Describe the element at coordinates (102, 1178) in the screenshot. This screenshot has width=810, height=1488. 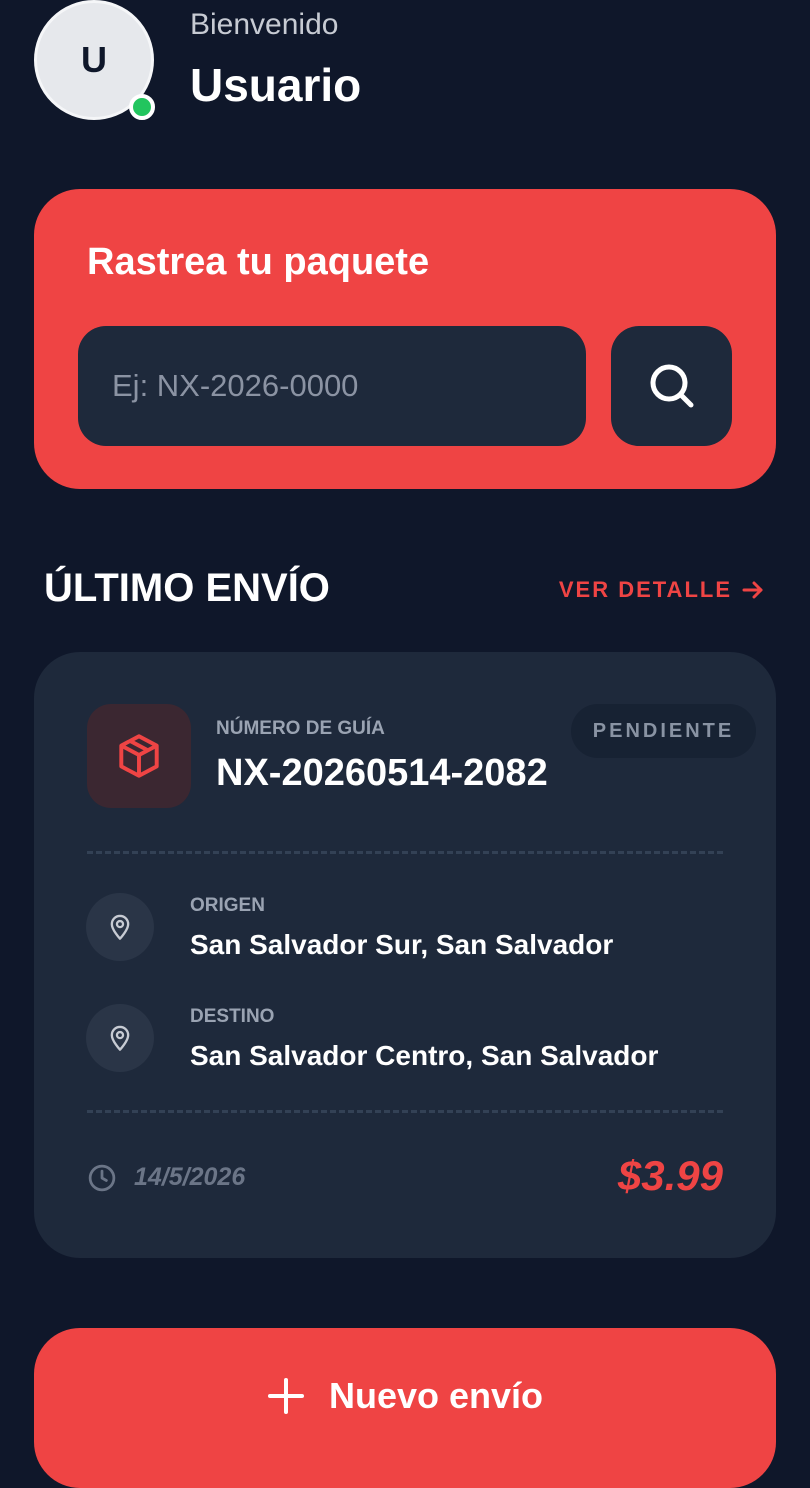
I see `clock-icon` at that location.